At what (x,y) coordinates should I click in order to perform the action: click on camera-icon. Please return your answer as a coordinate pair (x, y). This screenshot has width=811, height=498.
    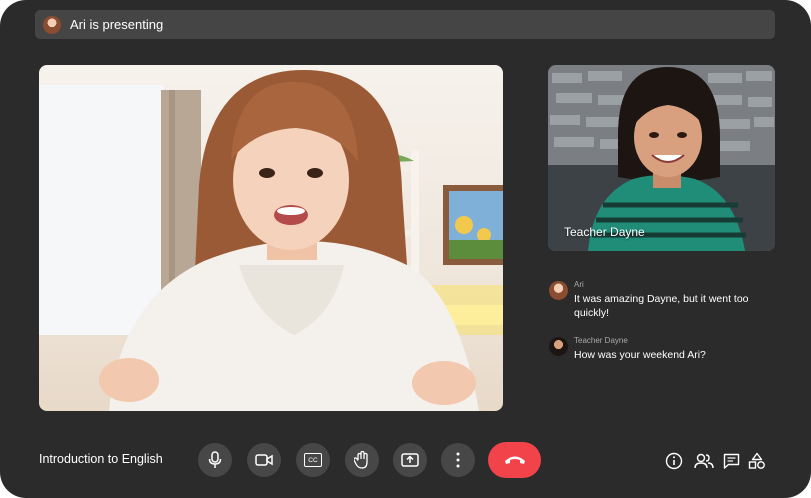
    Looking at the image, I should click on (264, 460).